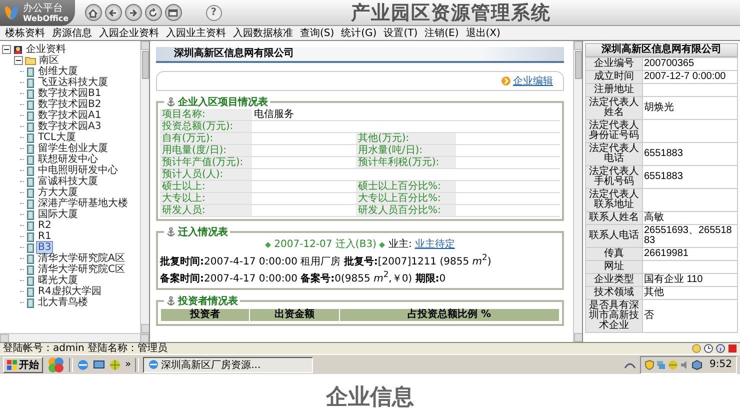 The image size is (740, 420). What do you see at coordinates (406, 150) in the screenshot?
I see `field-label: 用水量(吨/日):` at bounding box center [406, 150].